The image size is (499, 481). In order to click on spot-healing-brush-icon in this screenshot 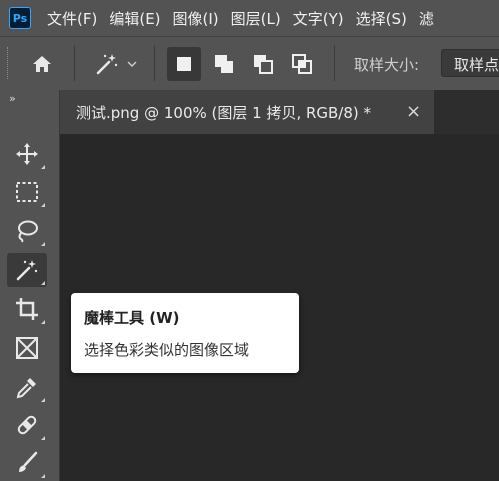, I will do `click(27, 425)`.